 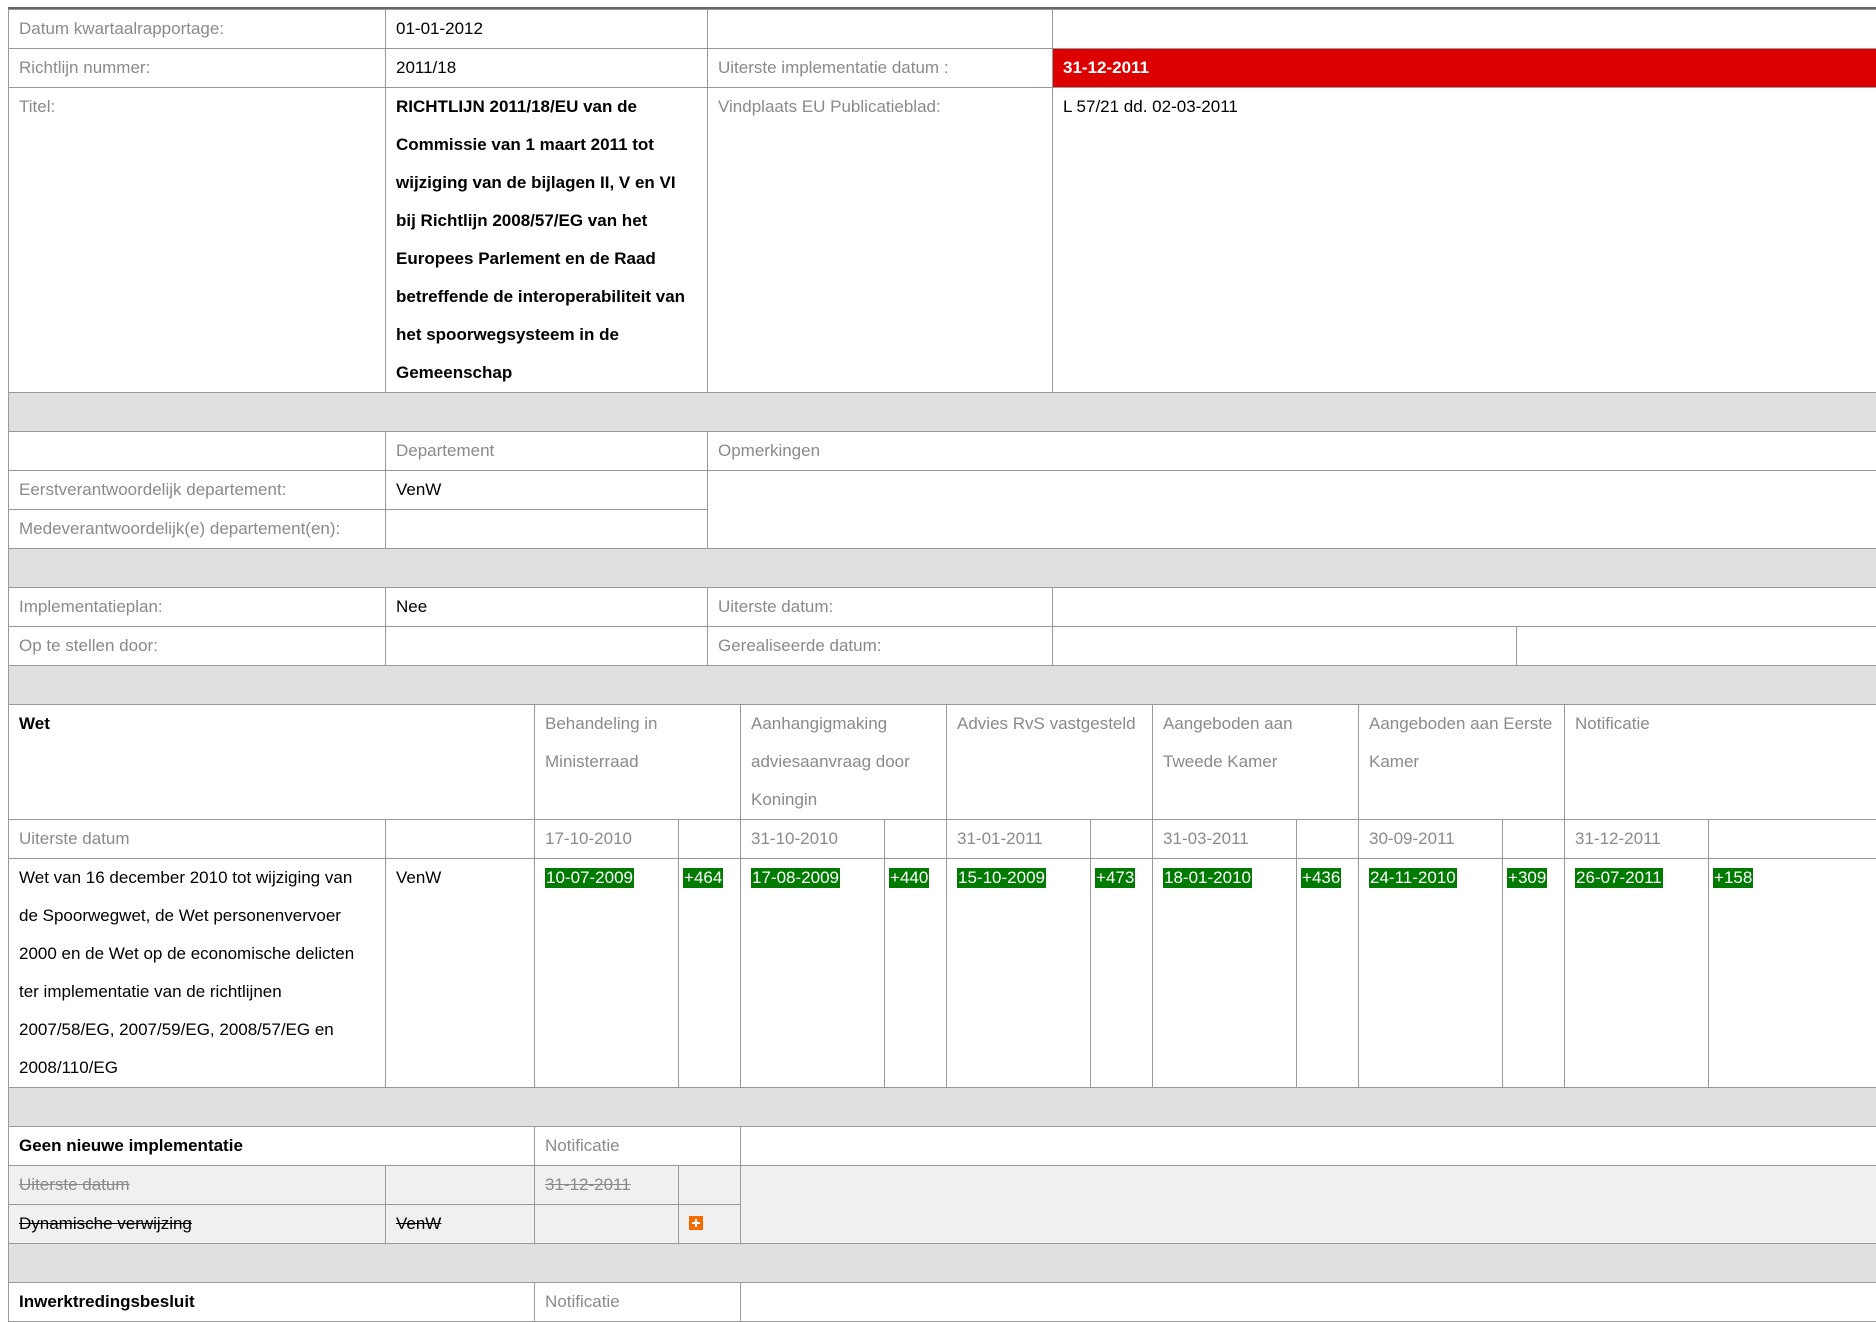 I want to click on delta-badge: +440, so click(x=909, y=878).